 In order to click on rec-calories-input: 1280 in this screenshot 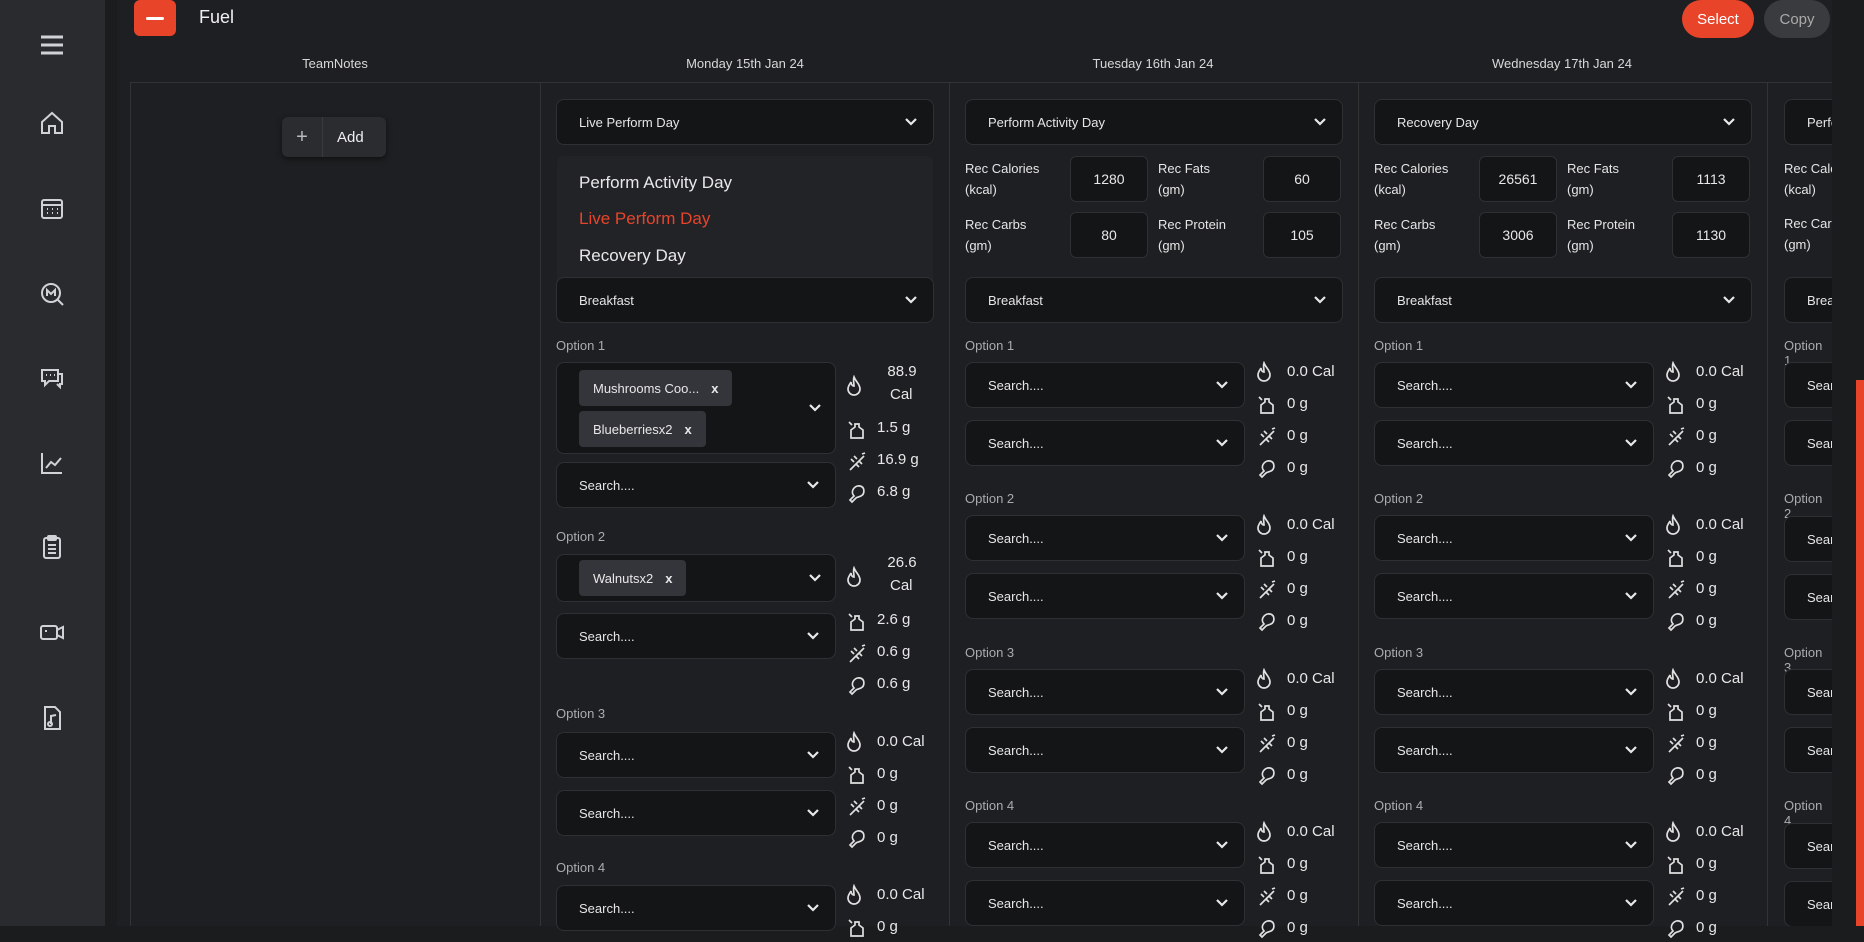, I will do `click(1109, 179)`.